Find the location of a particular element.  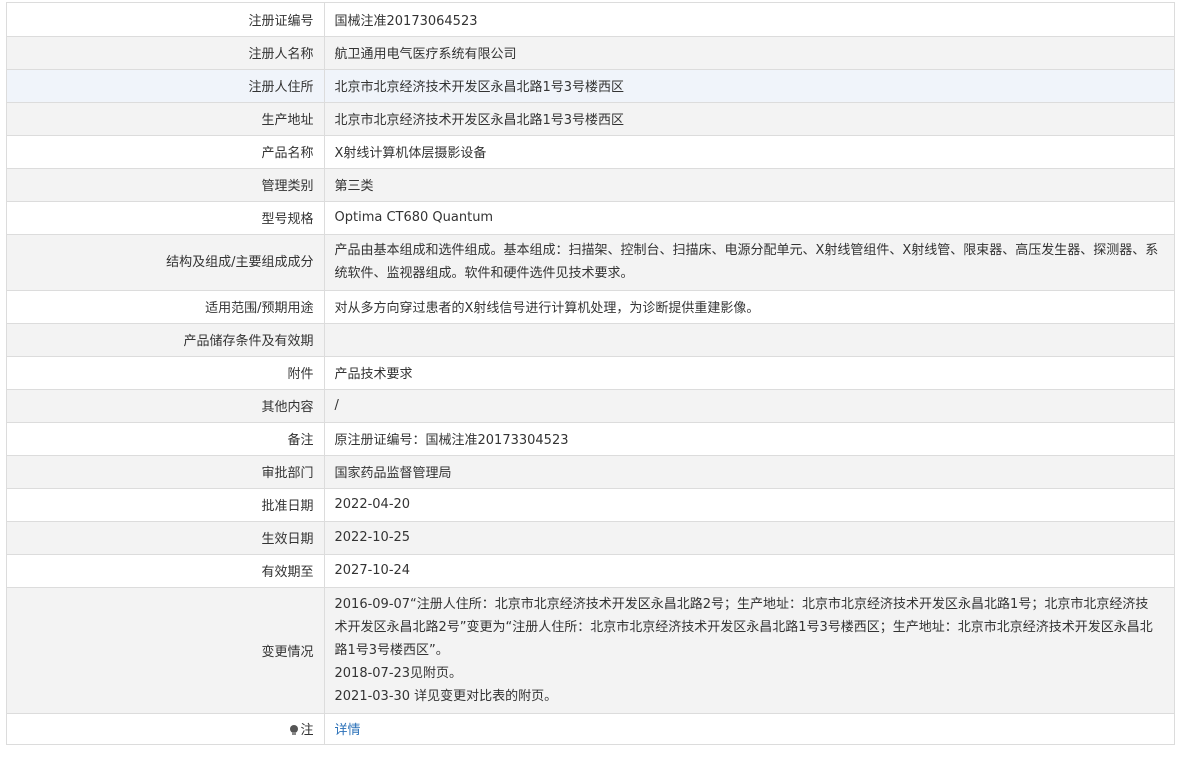

value-product-name: X射线计算机体层摄影设备 is located at coordinates (749, 152).